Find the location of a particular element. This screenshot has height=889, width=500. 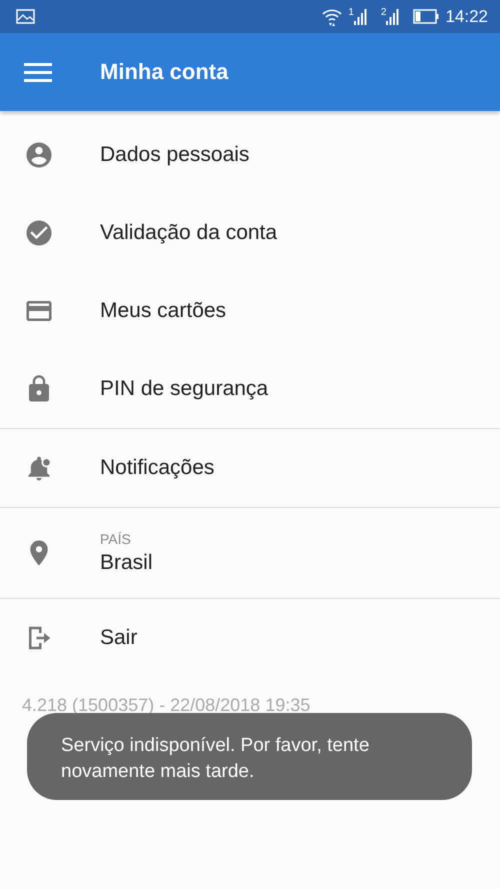

menu-label: PIN de segurança is located at coordinates (184, 389).